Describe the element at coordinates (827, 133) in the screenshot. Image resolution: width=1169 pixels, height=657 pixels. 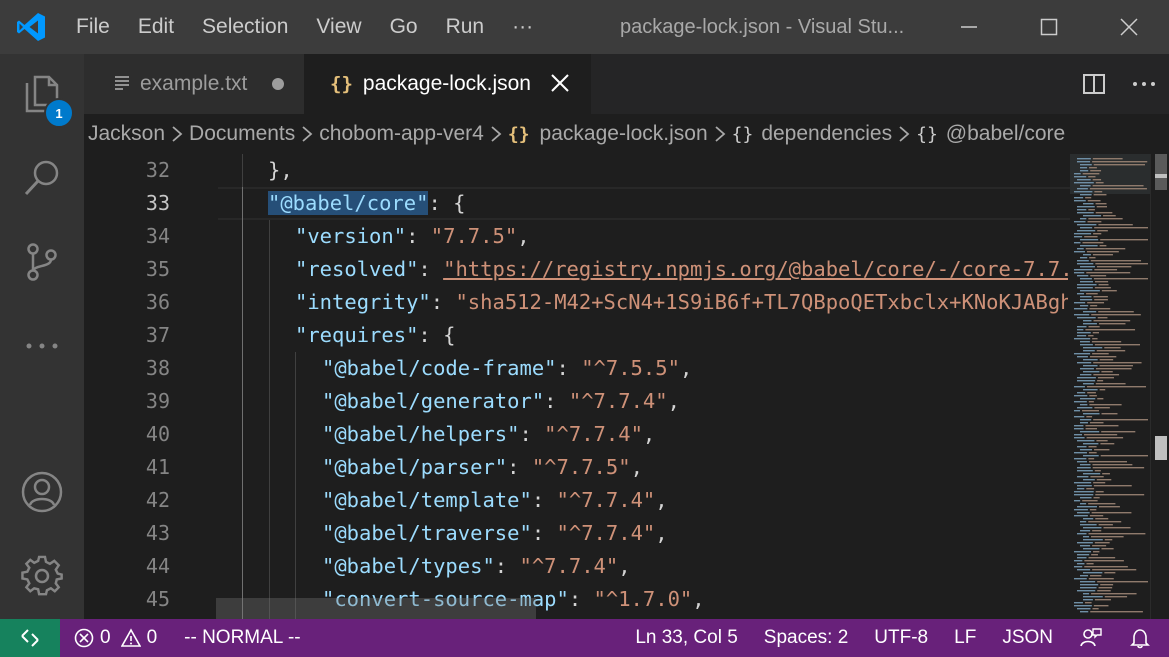
I see `breadcrumb-symbol-label: dependencies` at that location.